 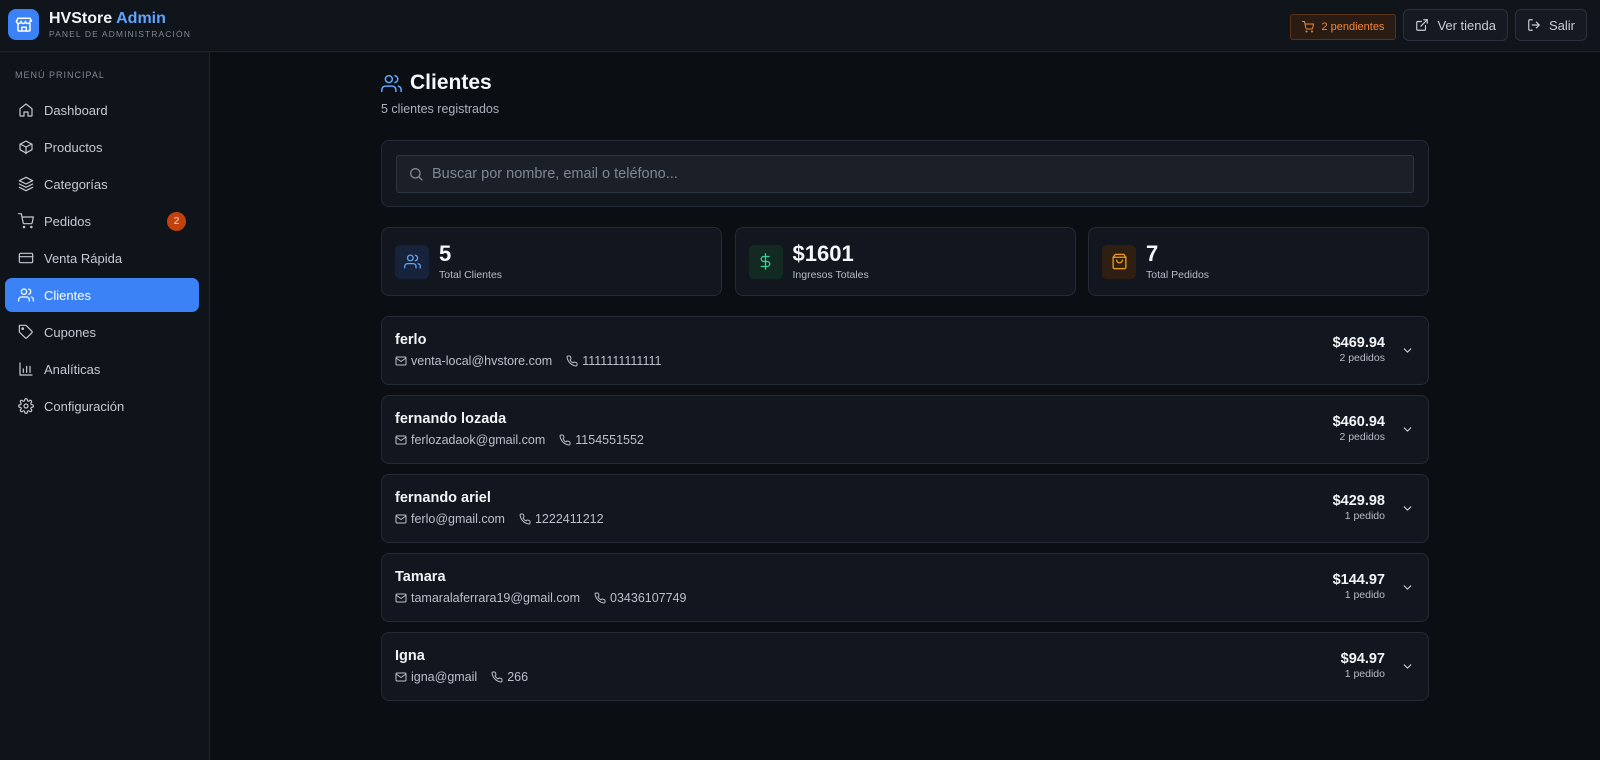 I want to click on credit-card-icon, so click(x=26, y=258).